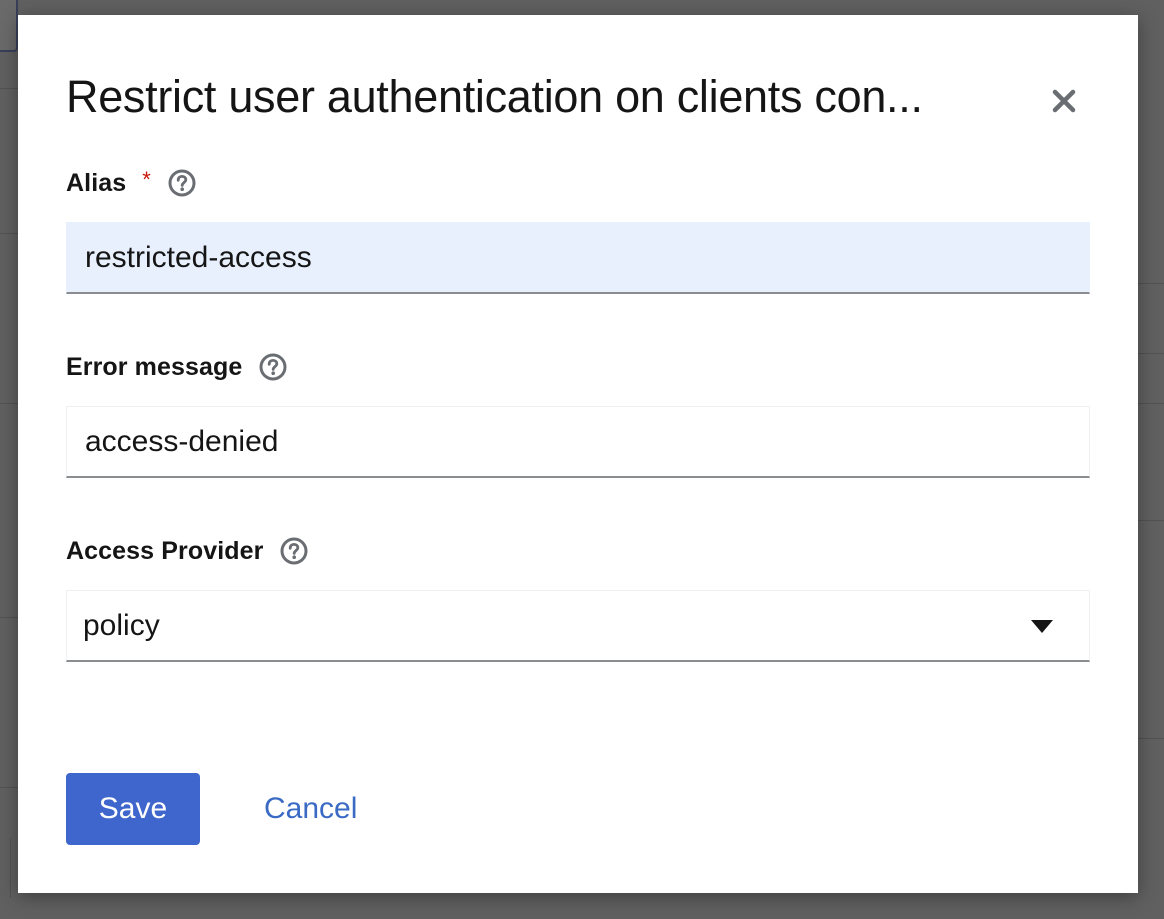 The image size is (1164, 919). Describe the element at coordinates (9, 26) in the screenshot. I see `background-card` at that location.